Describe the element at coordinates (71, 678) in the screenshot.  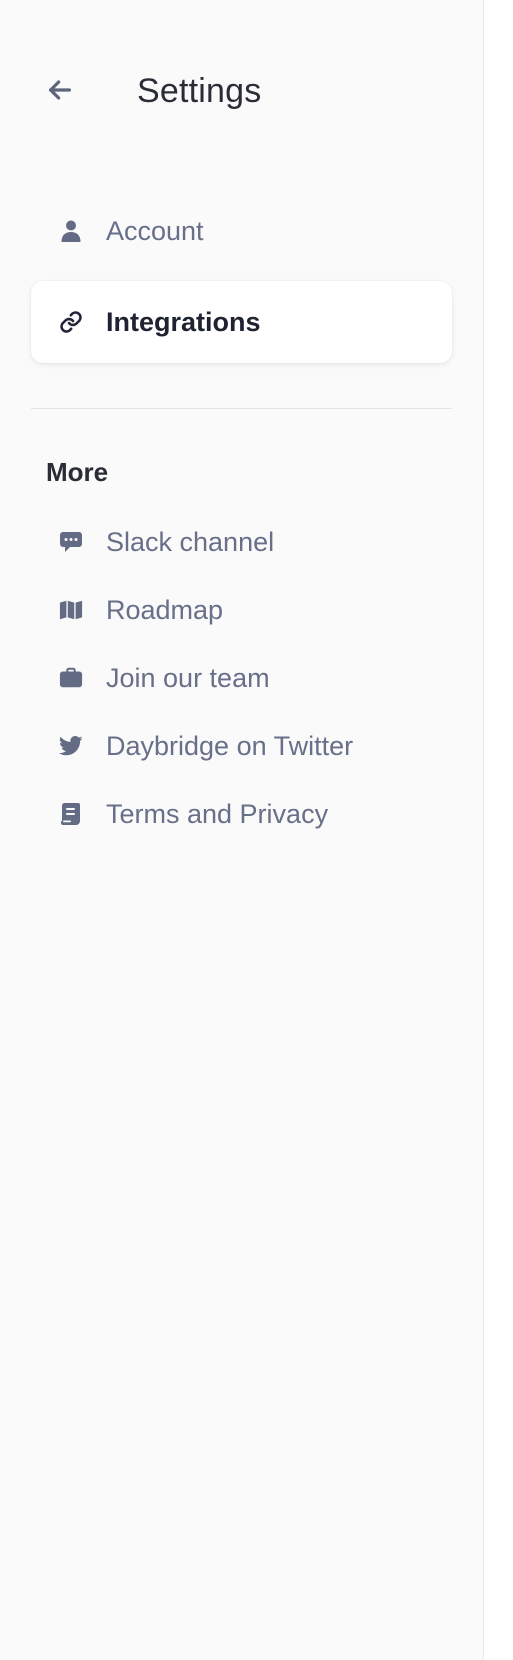
I see `briefcase-icon` at that location.